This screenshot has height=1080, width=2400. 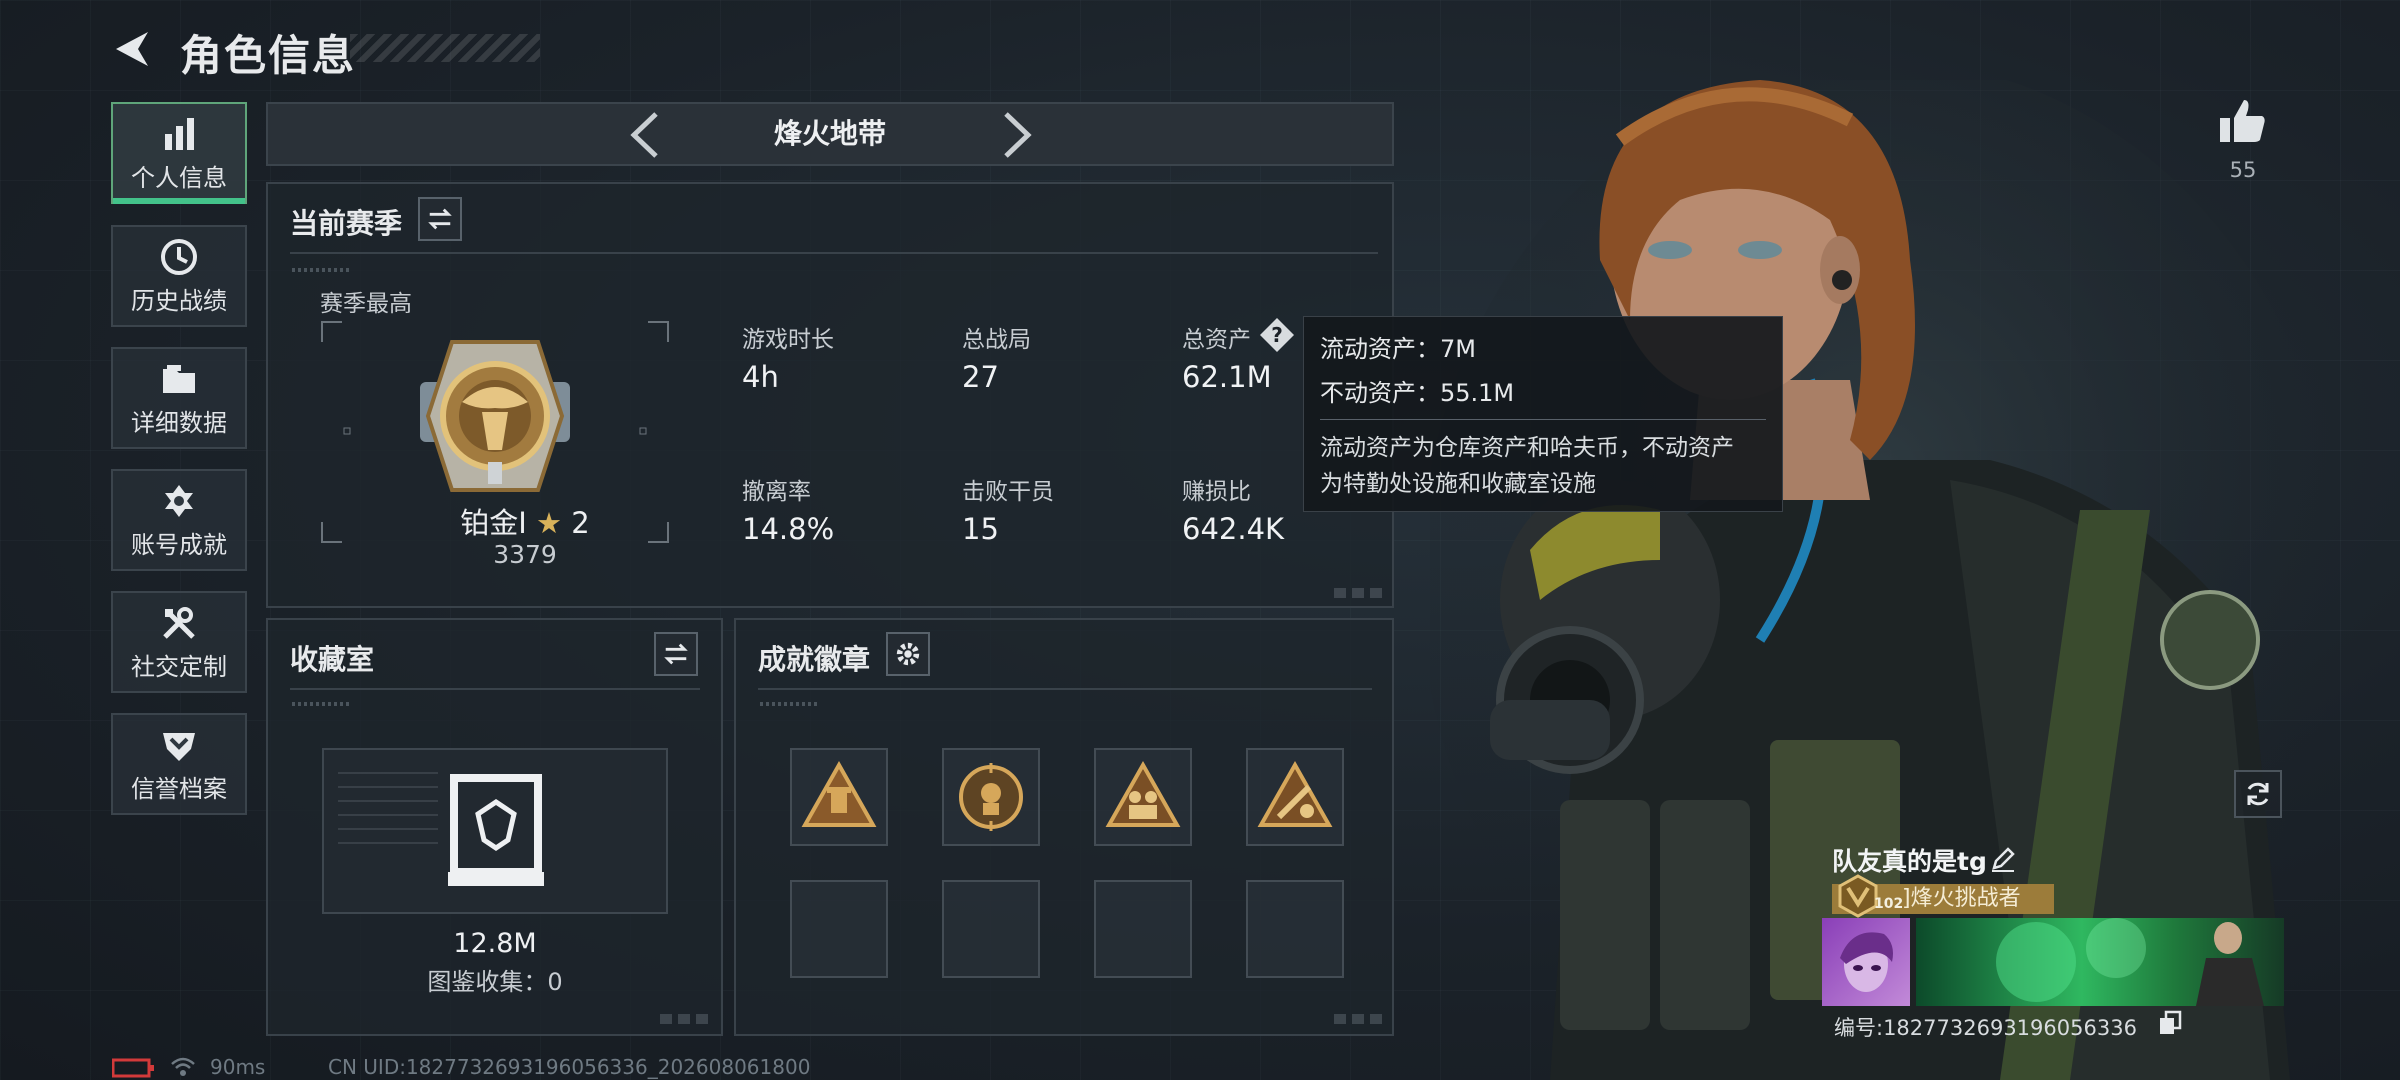 What do you see at coordinates (1417, 393) in the screenshot?
I see `fixed-assets-line: 不动资产：55.1M` at bounding box center [1417, 393].